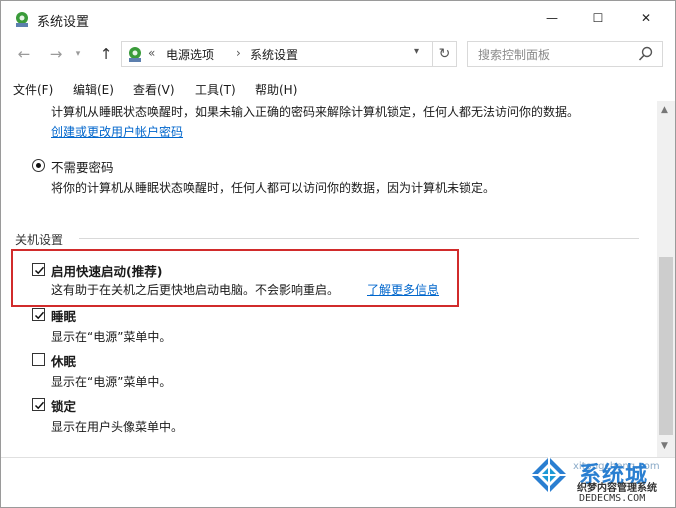  I want to click on windows-logo-watermark, so click(549, 475).